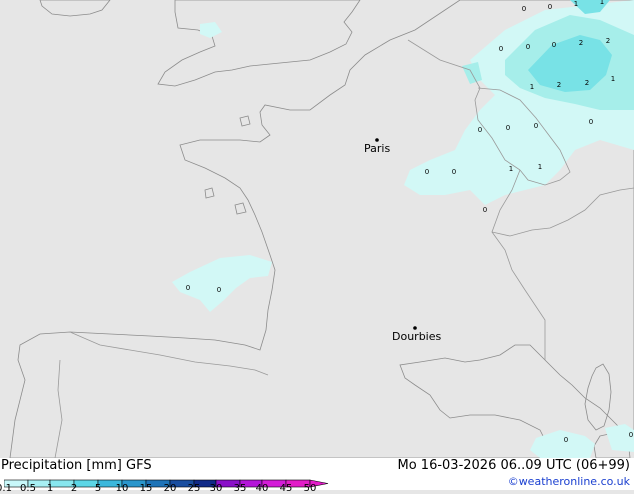 The height and width of the screenshot is (494, 634). Describe the element at coordinates (514, 465) in the screenshot. I see `forecast-datetime: Mo 16-03-2026 06..09 UTC (06+99)` at that location.